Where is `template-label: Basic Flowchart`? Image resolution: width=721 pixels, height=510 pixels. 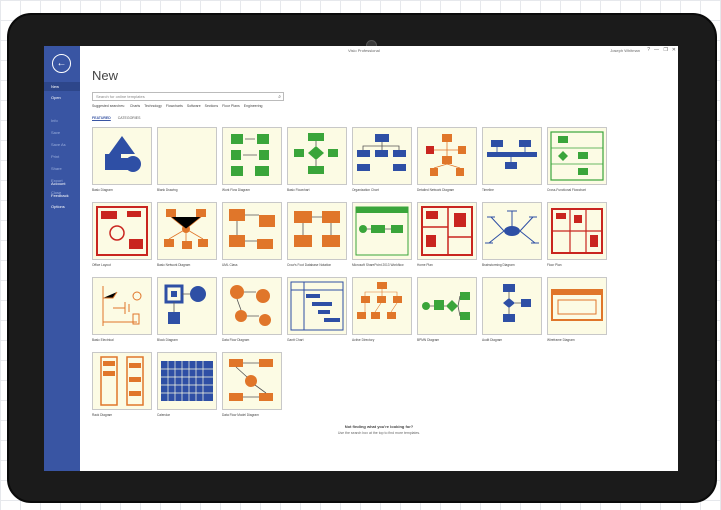 template-label: Basic Flowchart is located at coordinates (298, 190).